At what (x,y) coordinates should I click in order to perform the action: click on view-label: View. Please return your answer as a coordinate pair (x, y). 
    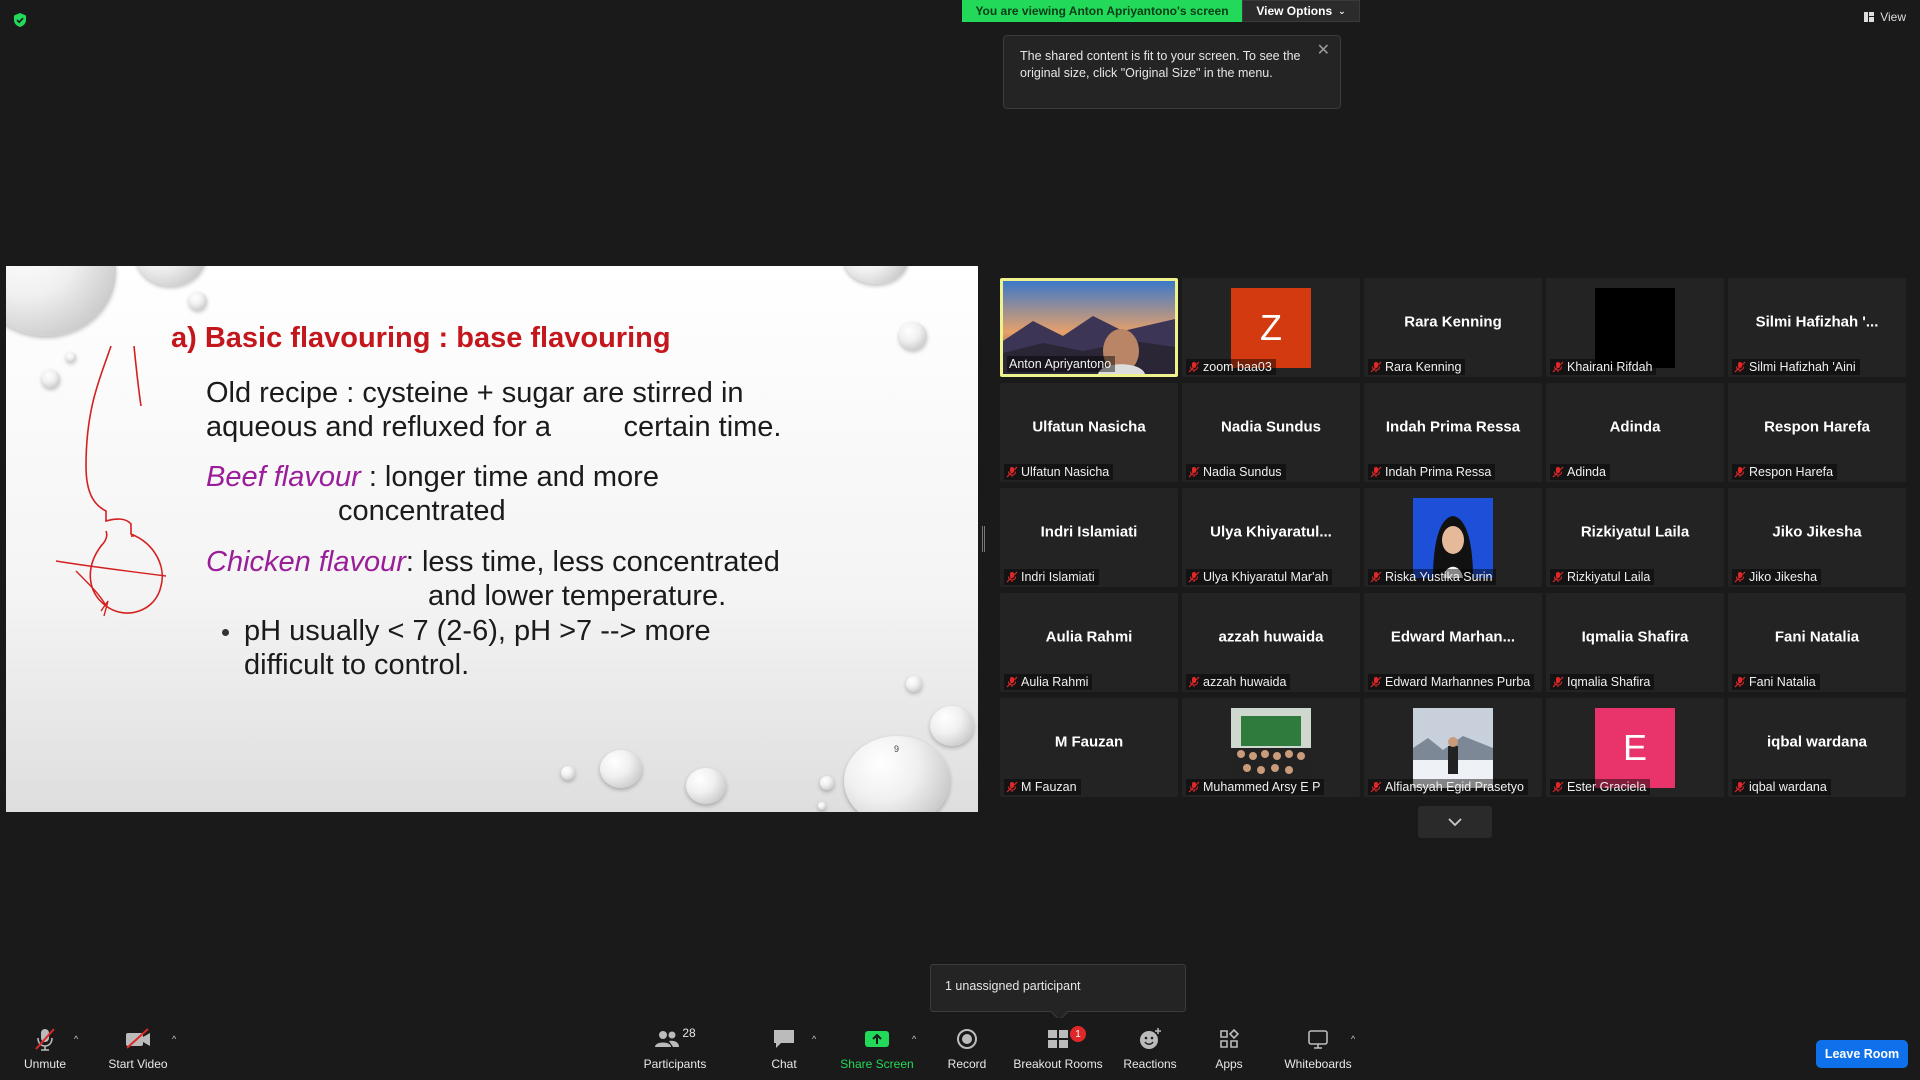
    Looking at the image, I should click on (1893, 17).